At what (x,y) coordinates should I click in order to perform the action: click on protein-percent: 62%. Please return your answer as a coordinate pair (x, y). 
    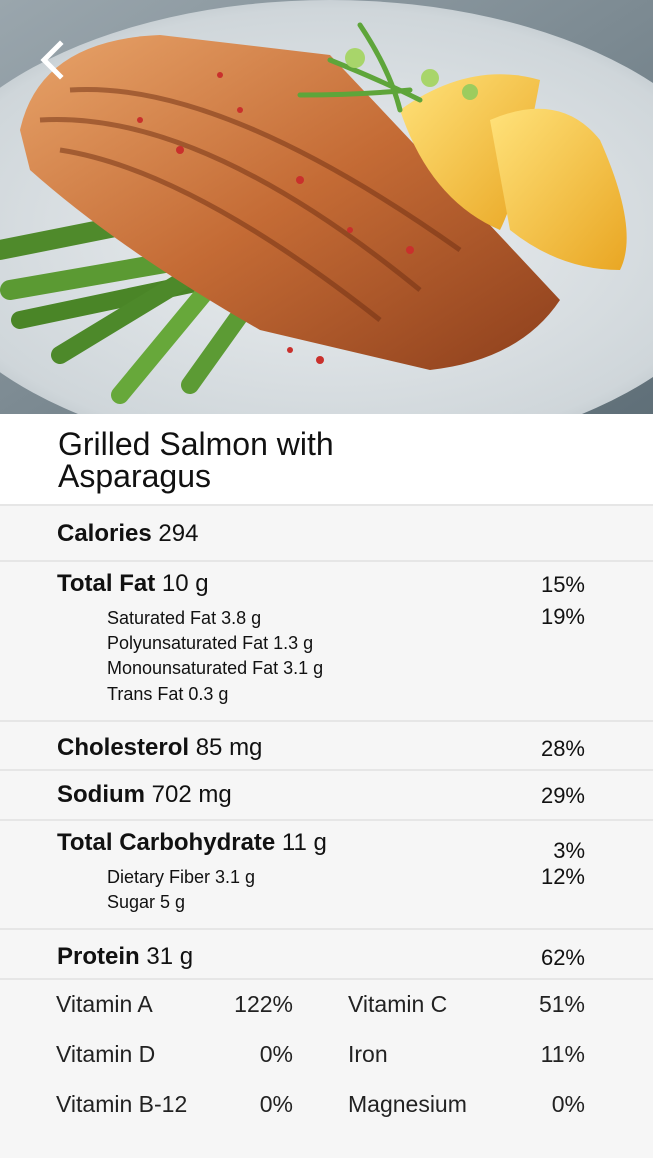
    Looking at the image, I should click on (562, 957).